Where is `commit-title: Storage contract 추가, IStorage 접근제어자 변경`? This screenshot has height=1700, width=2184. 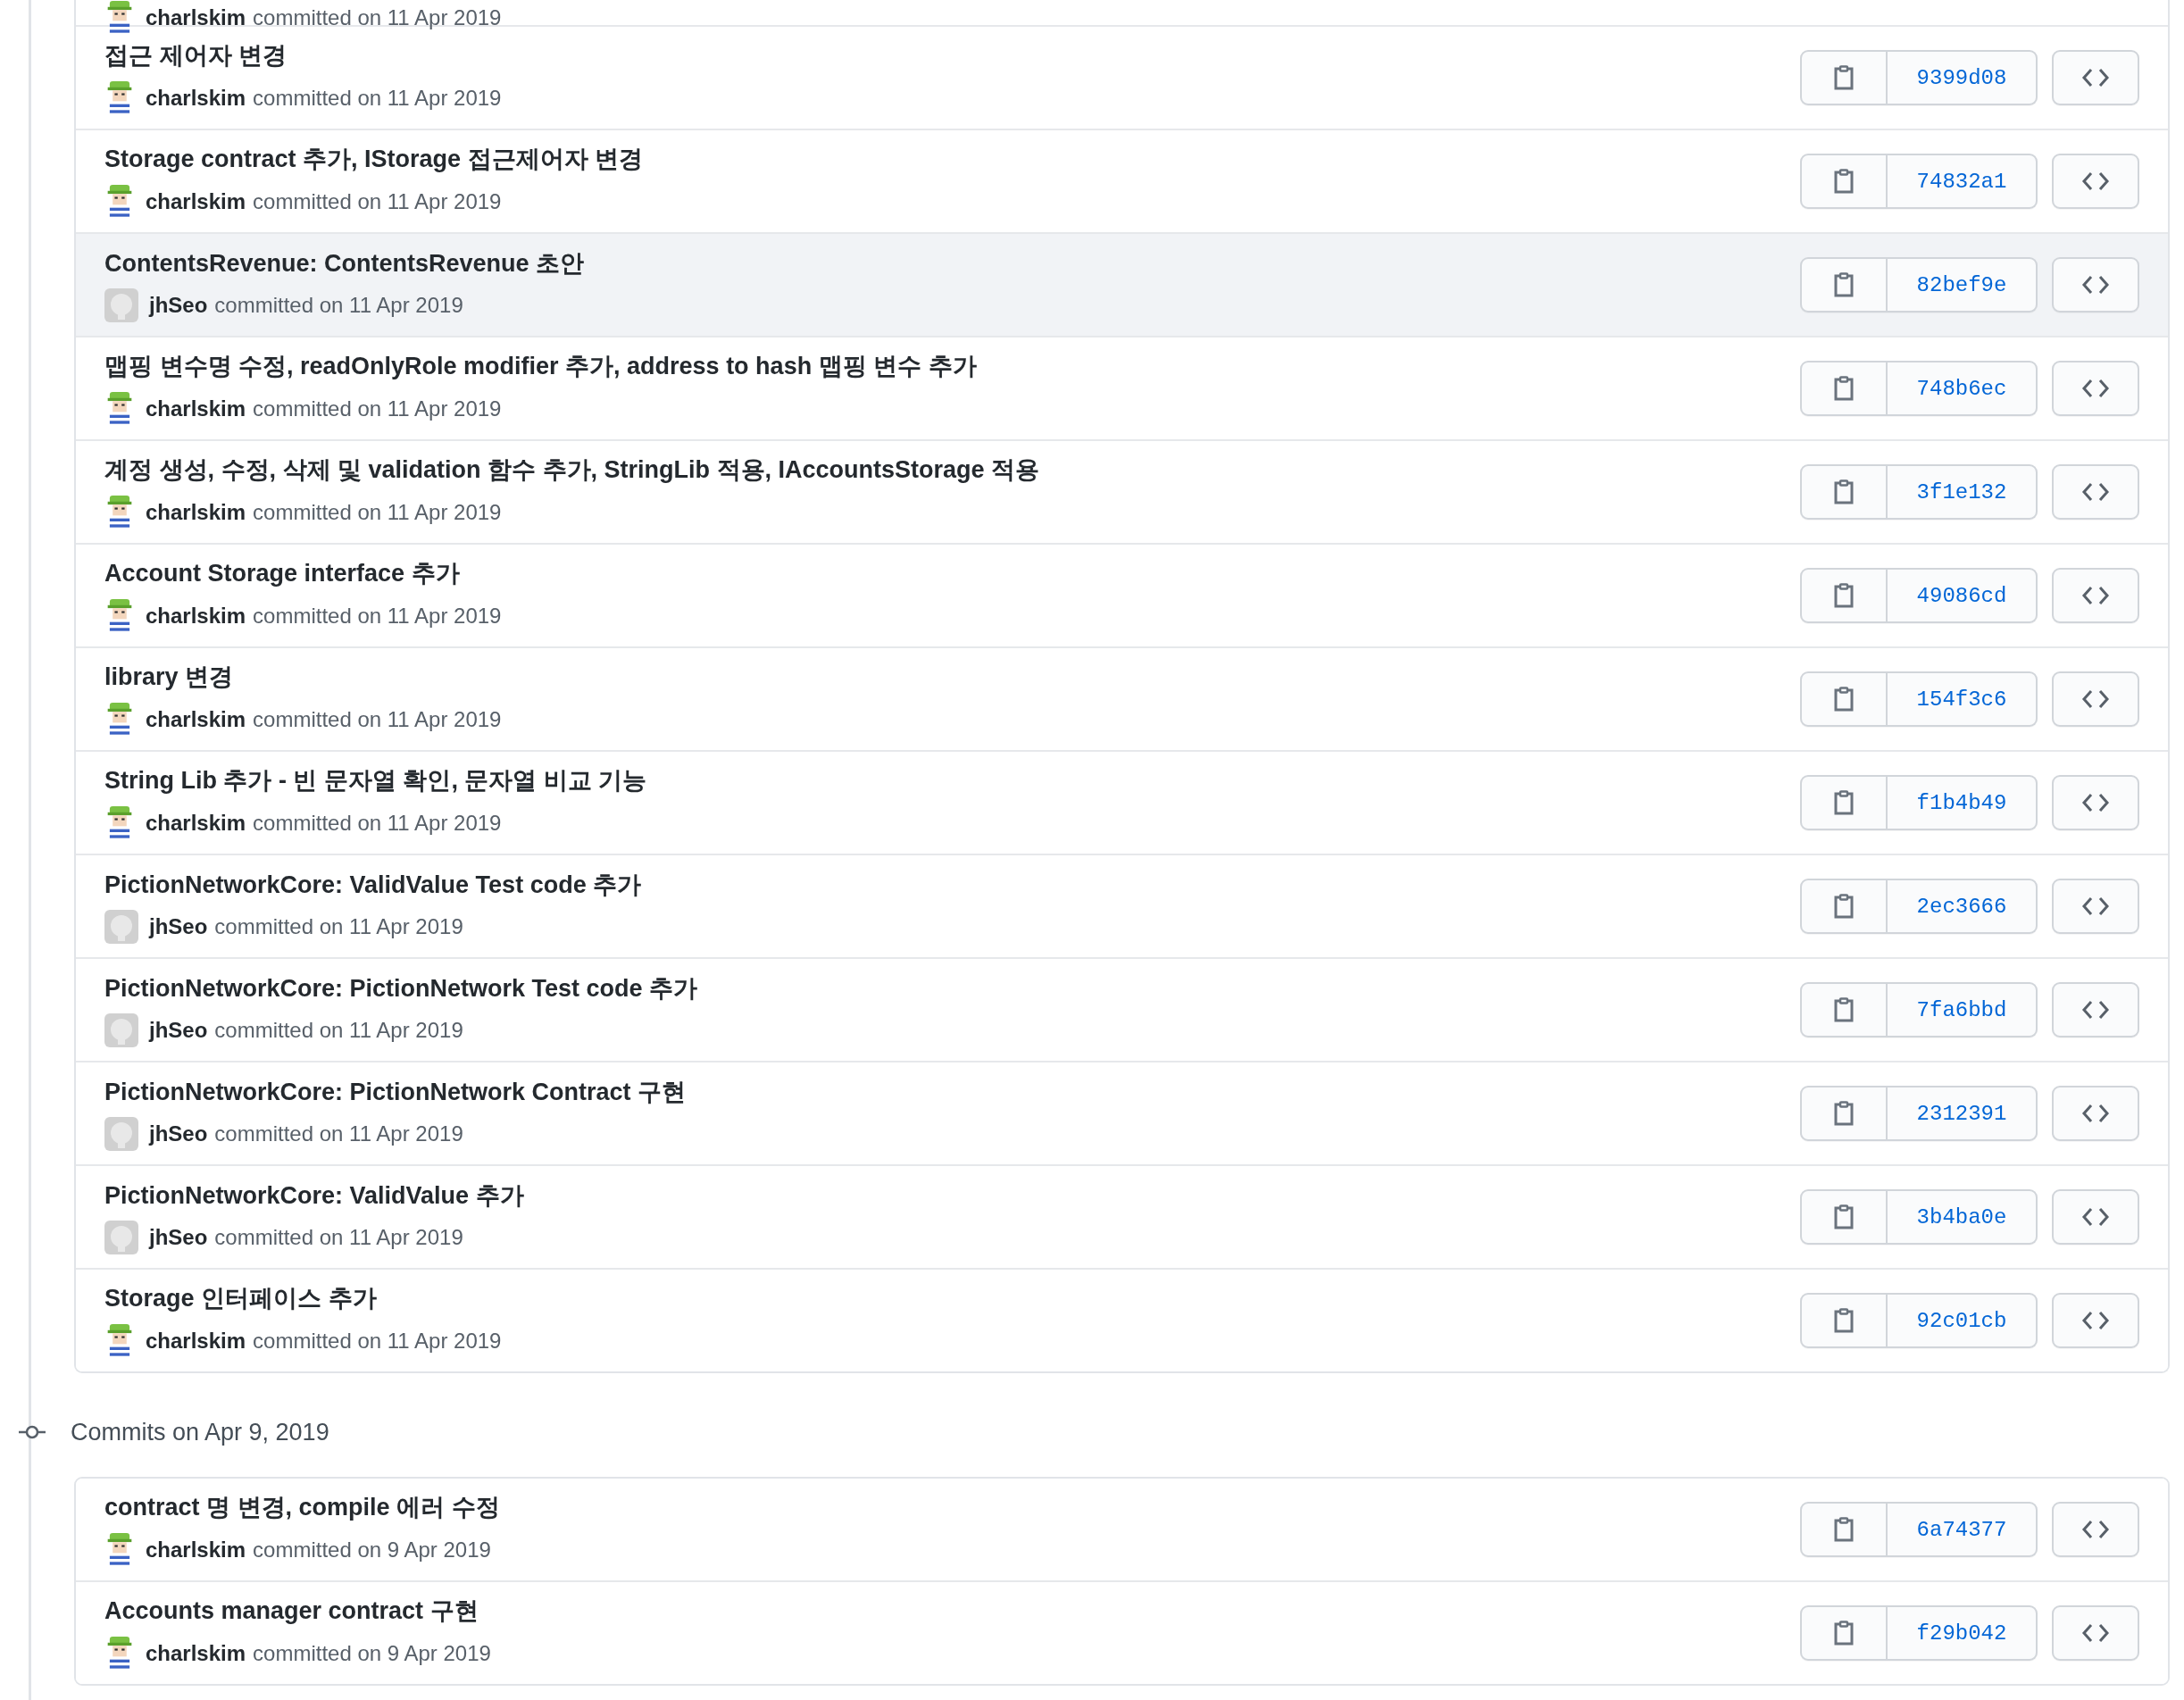
commit-title: Storage contract 추가, IStorage 접근제어자 변경 is located at coordinates (374, 159).